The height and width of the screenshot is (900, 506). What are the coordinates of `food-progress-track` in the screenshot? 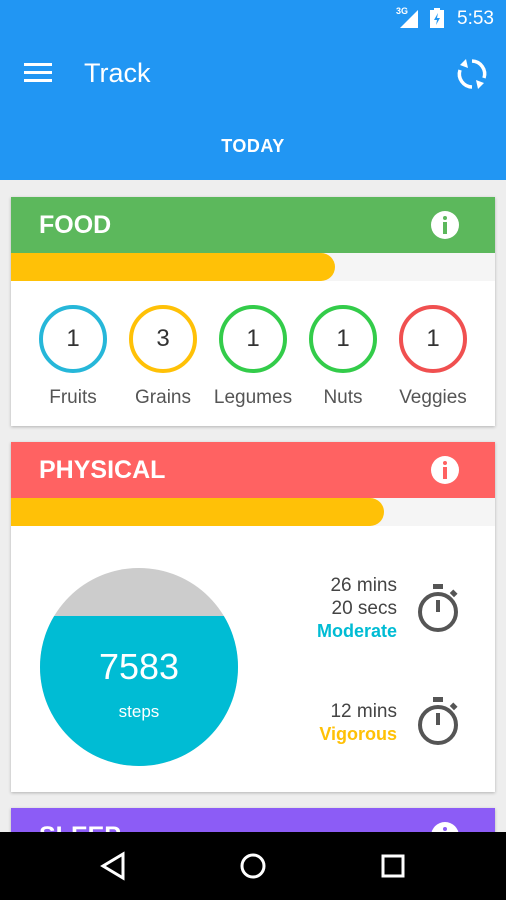 It's located at (253, 267).